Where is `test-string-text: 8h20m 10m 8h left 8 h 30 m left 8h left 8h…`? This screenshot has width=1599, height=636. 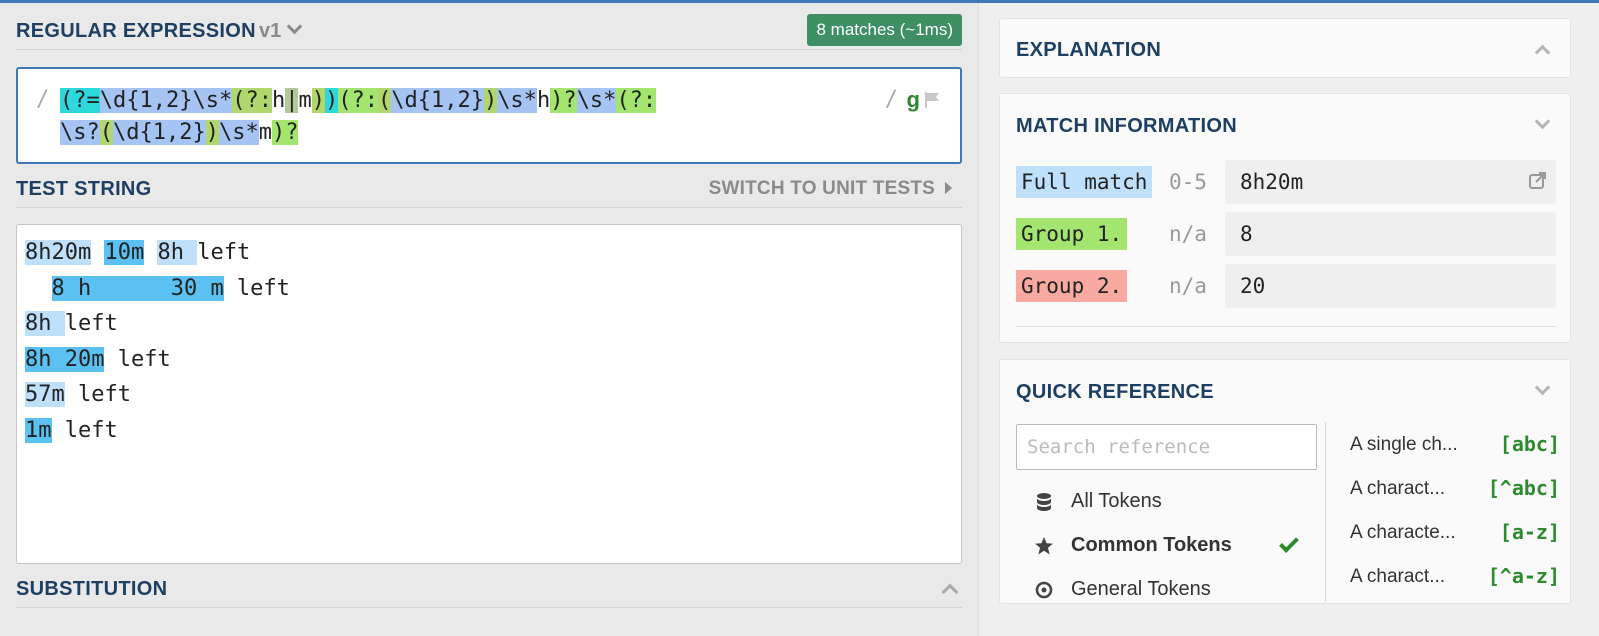
test-string-text: 8h20m 10m 8h left 8 h 30 m left 8h left 8h… is located at coordinates (157, 341).